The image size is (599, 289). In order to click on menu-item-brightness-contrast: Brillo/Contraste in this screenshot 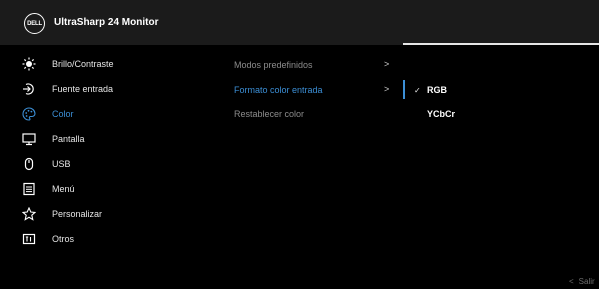, I will do `click(120, 64)`.